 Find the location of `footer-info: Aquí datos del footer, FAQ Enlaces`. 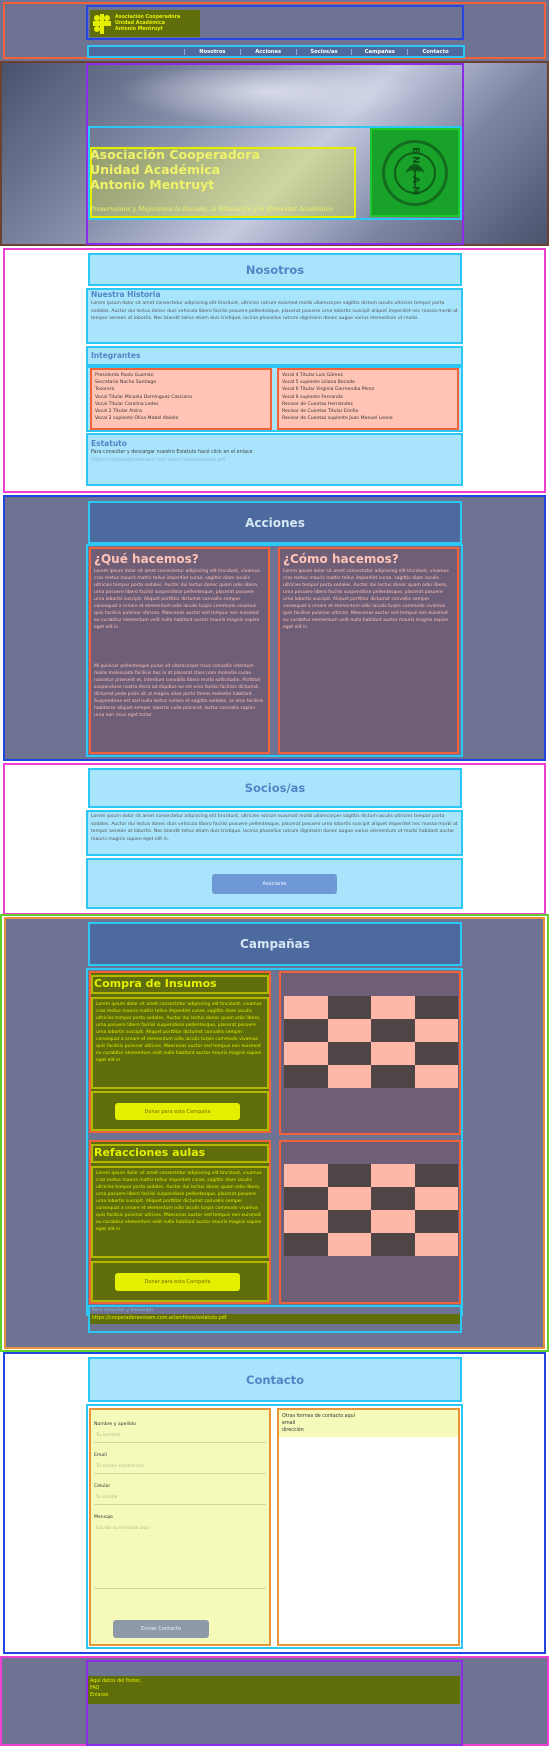

footer-info: Aquí datos del footer, FAQ Enlaces is located at coordinates (274, 1690).